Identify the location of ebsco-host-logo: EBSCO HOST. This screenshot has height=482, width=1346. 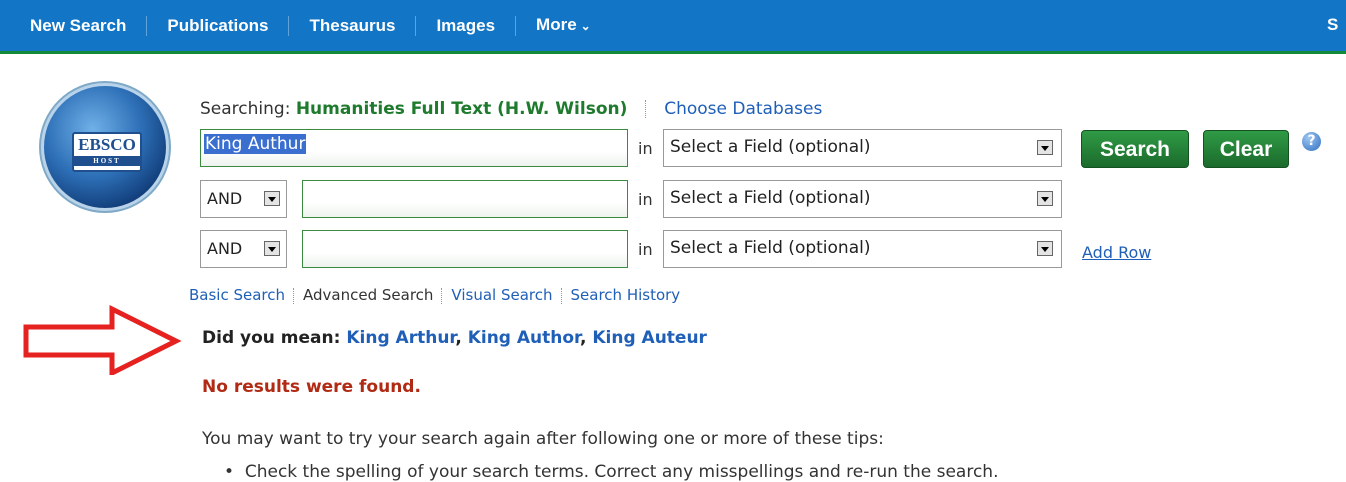
(105, 147).